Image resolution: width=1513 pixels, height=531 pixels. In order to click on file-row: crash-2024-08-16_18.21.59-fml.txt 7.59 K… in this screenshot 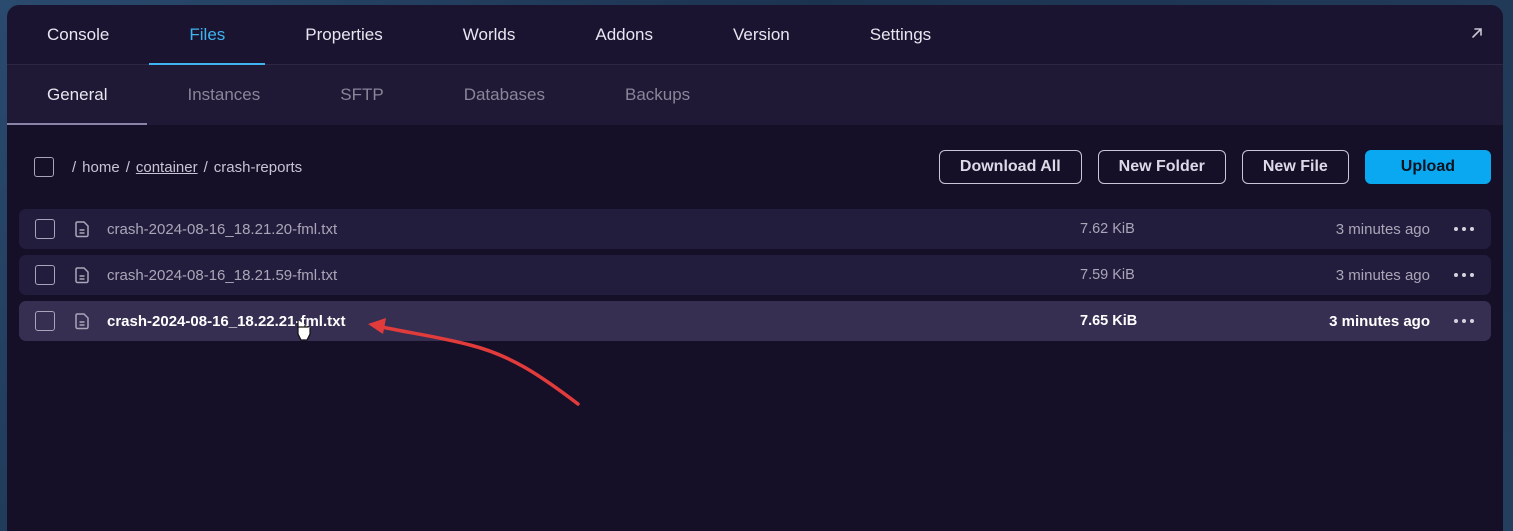, I will do `click(755, 275)`.